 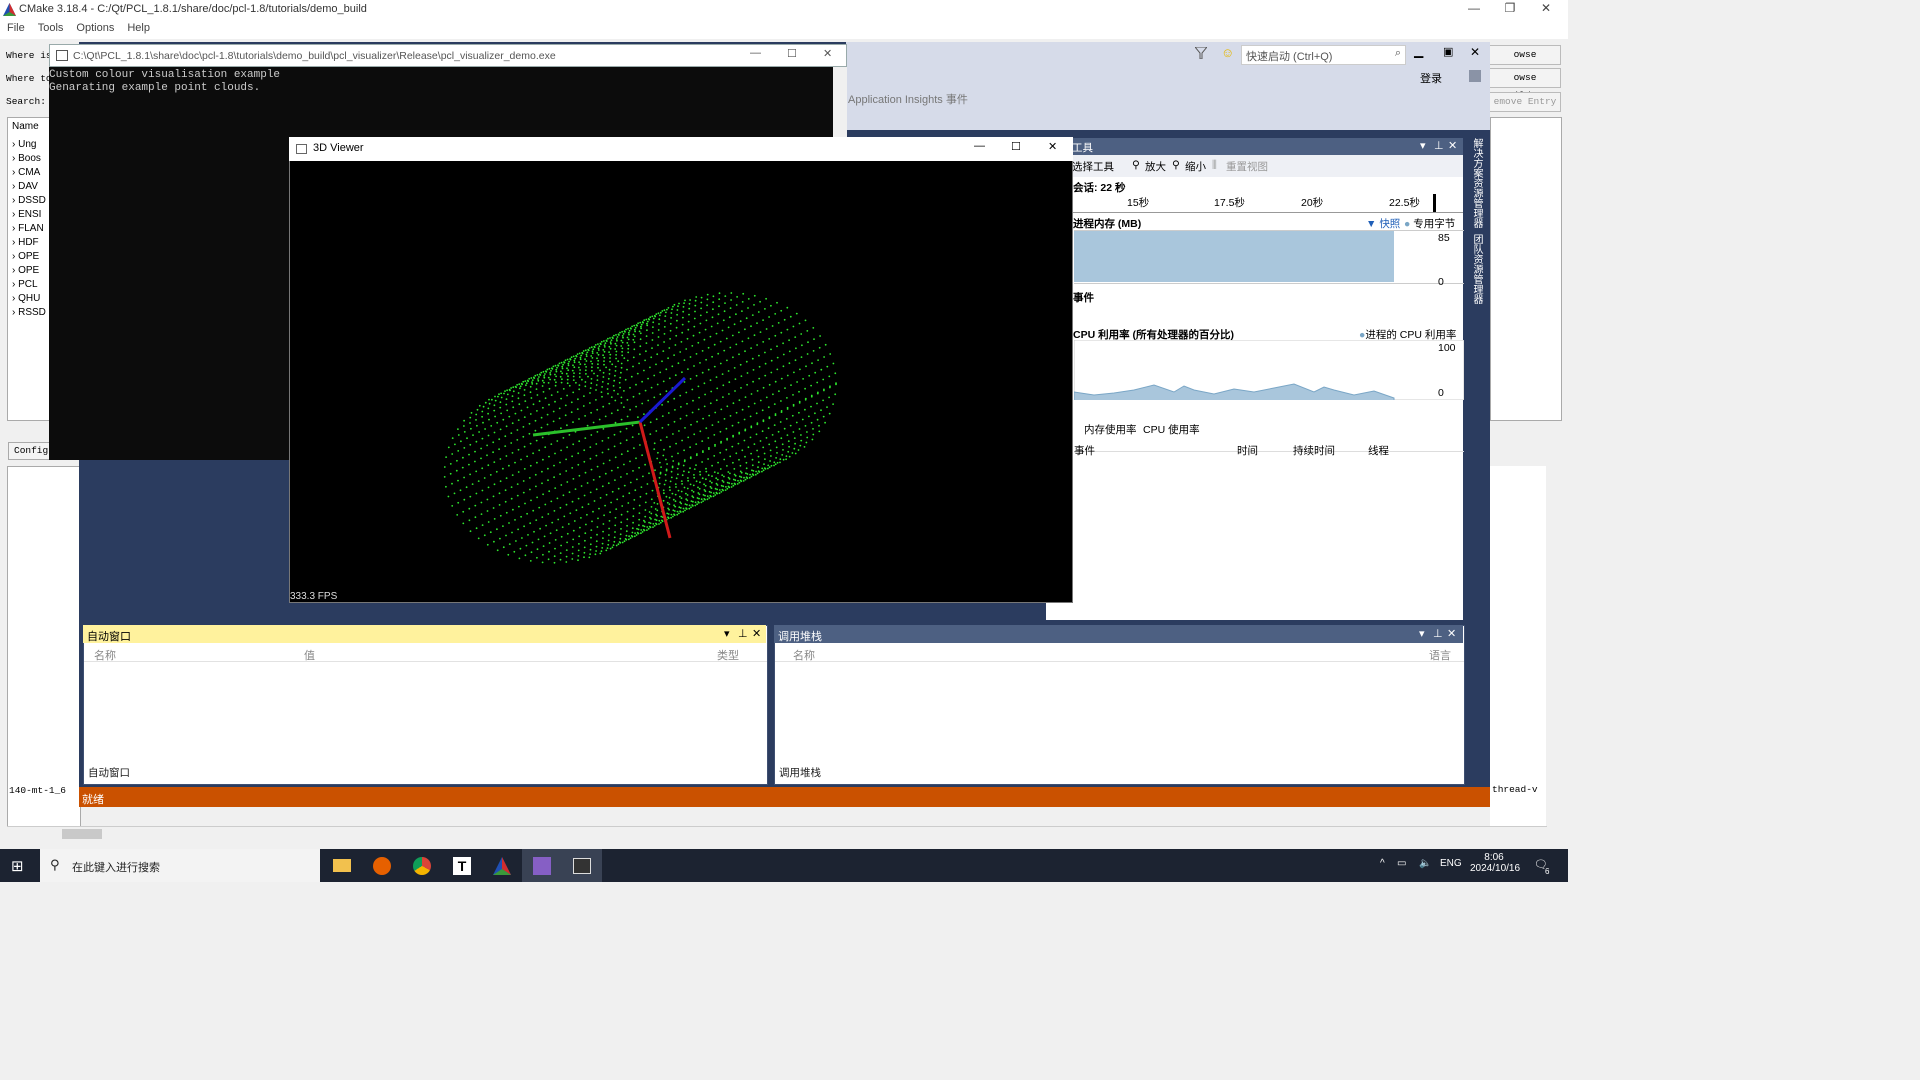 I want to click on tree-item: › DSSD, so click(x=29, y=200).